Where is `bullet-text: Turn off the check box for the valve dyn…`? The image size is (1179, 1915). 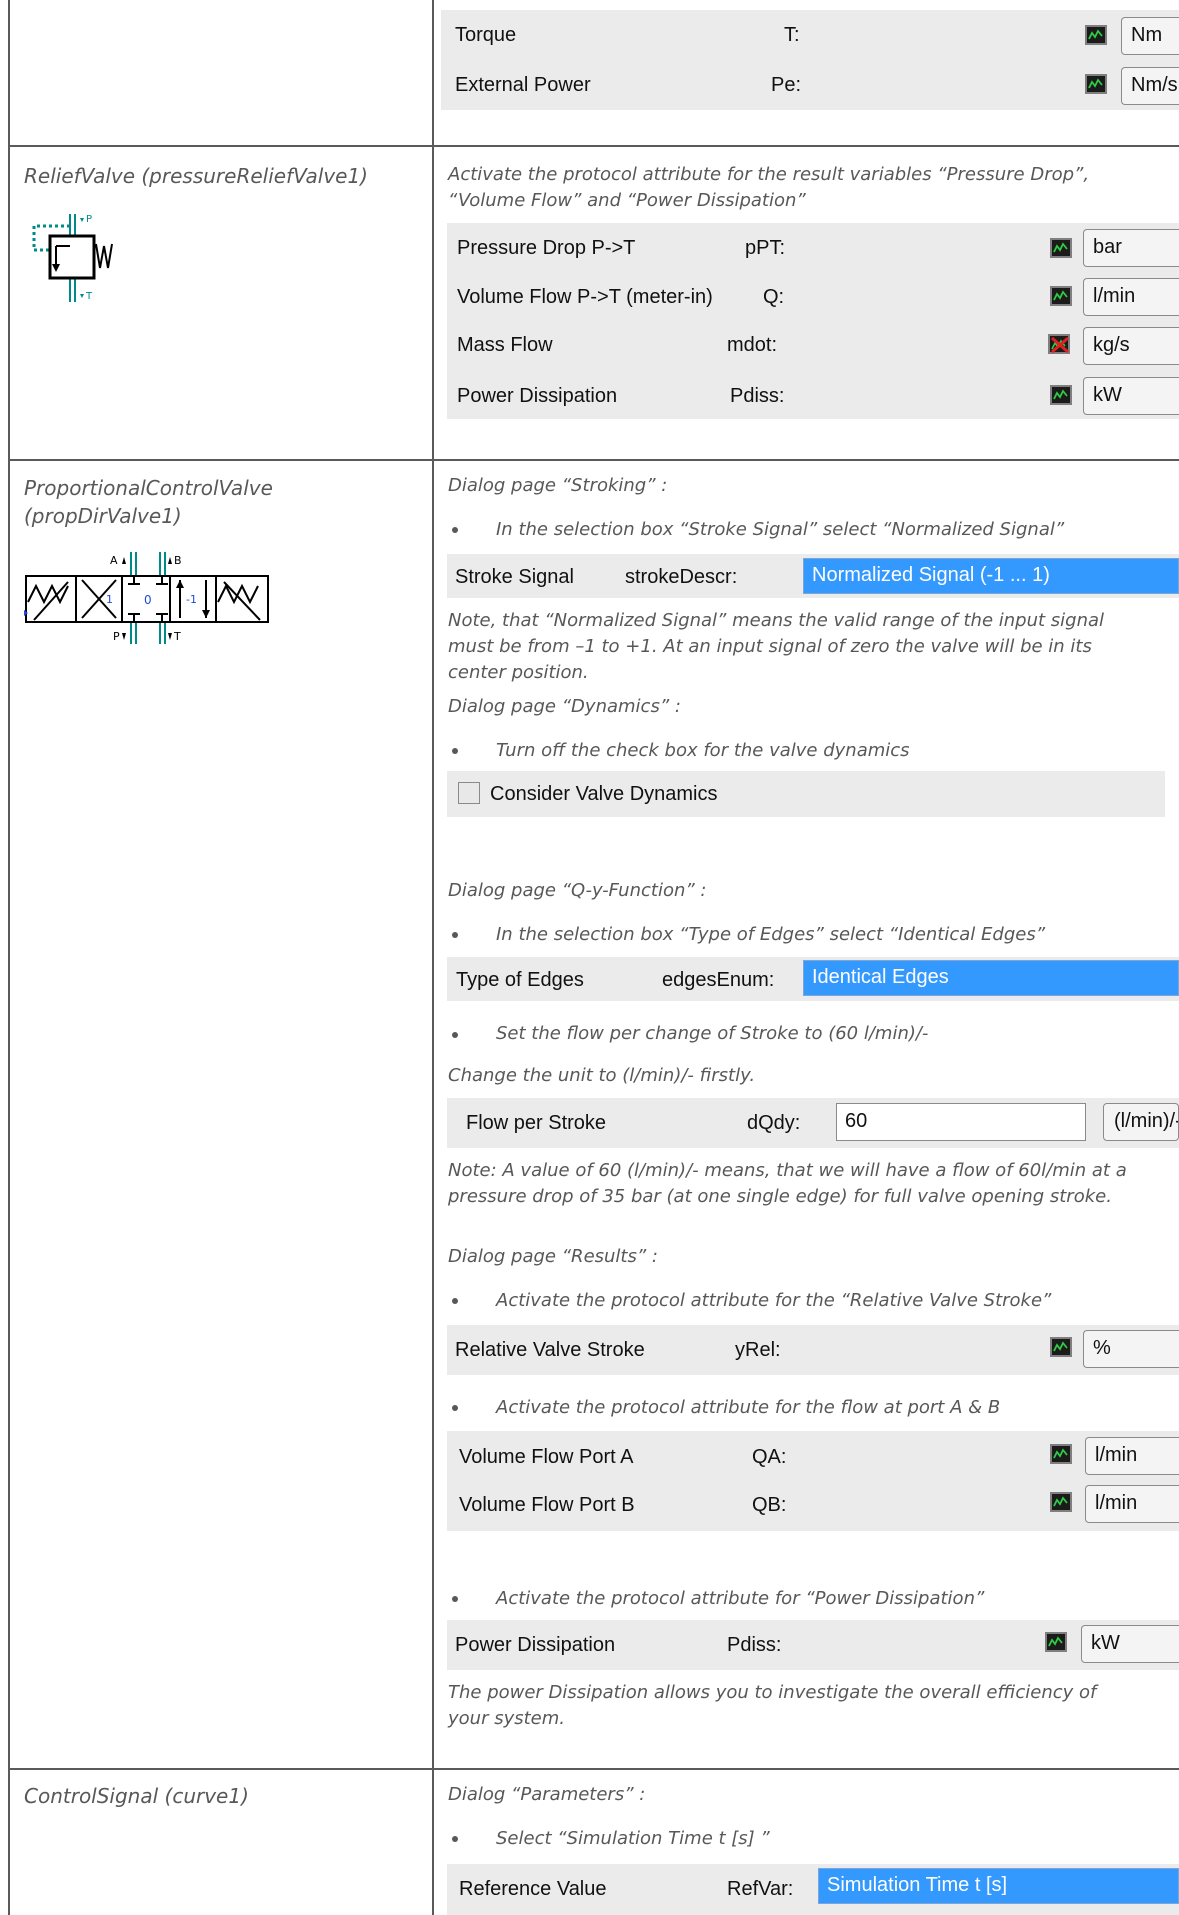 bullet-text: Turn off the check box for the valve dyn… is located at coordinates (703, 750).